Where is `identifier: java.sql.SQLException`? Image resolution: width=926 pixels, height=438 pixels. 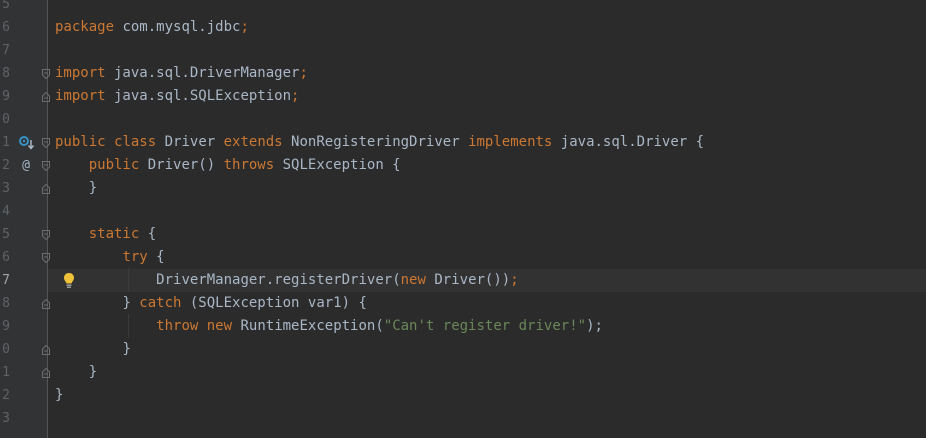 identifier: java.sql.SQLException is located at coordinates (198, 96).